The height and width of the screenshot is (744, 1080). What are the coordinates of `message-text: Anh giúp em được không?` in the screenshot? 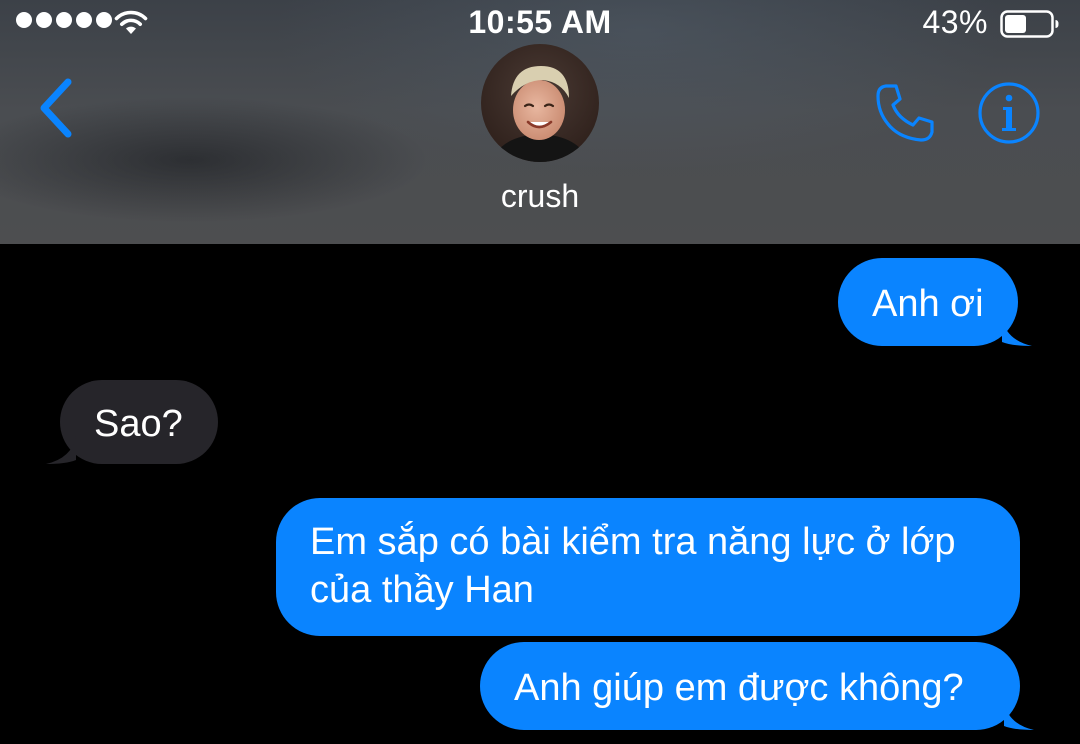 It's located at (739, 688).